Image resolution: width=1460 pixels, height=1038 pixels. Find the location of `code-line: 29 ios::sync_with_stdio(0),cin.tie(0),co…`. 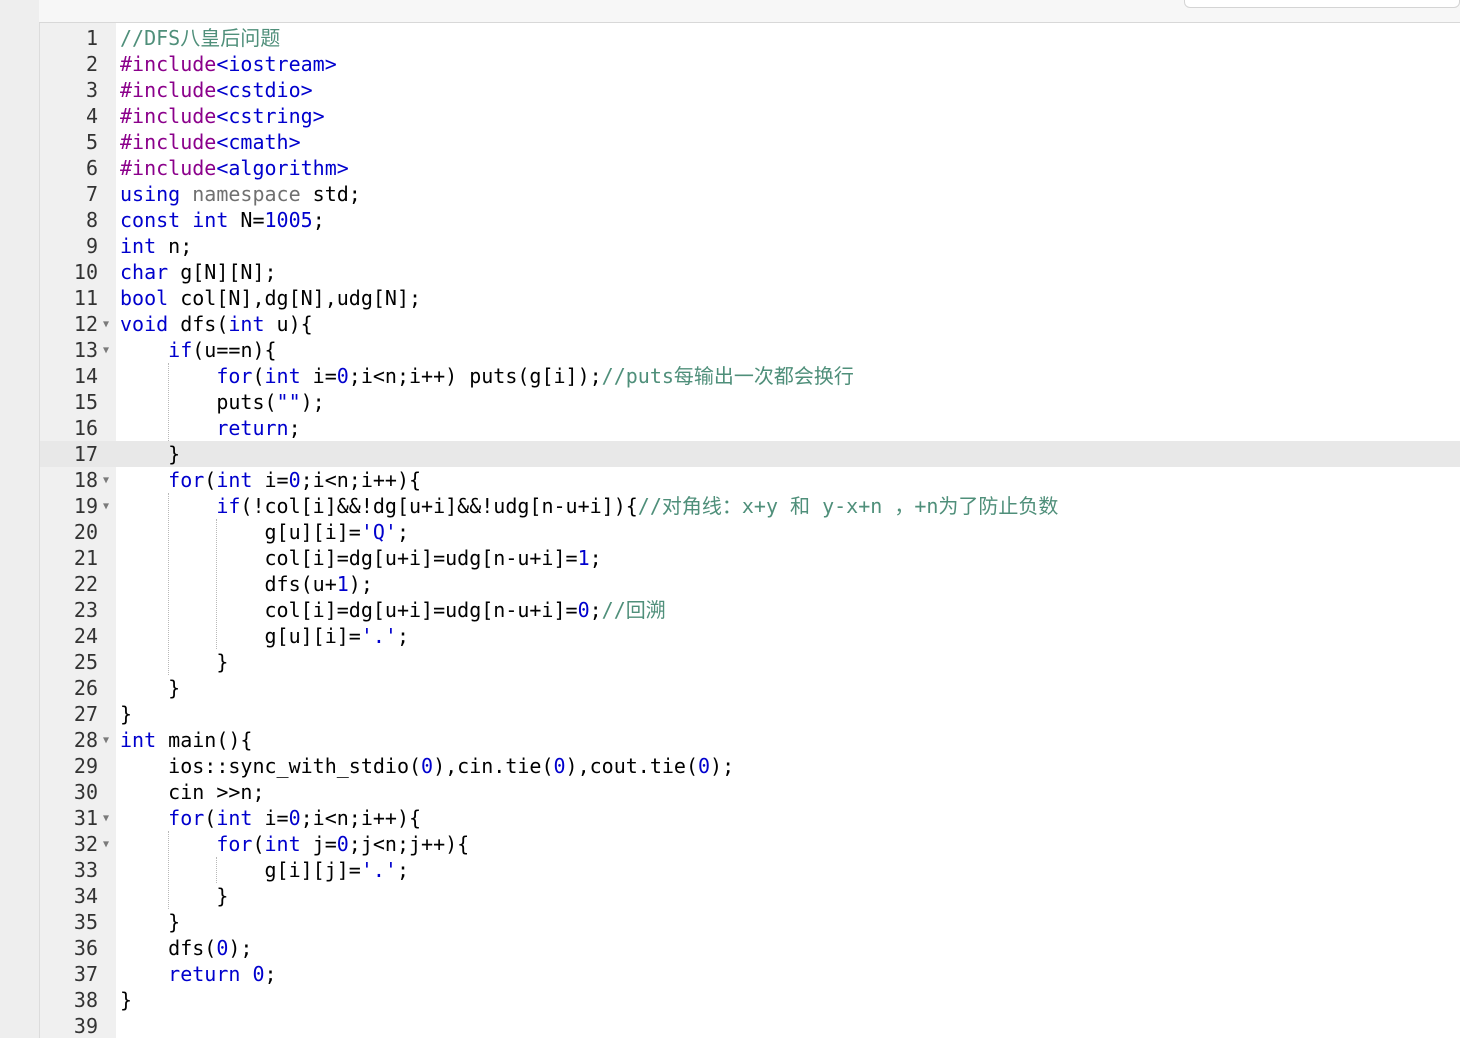

code-line: 29 ios::sync_with_stdio(0),cin.tie(0),co… is located at coordinates (750, 766).